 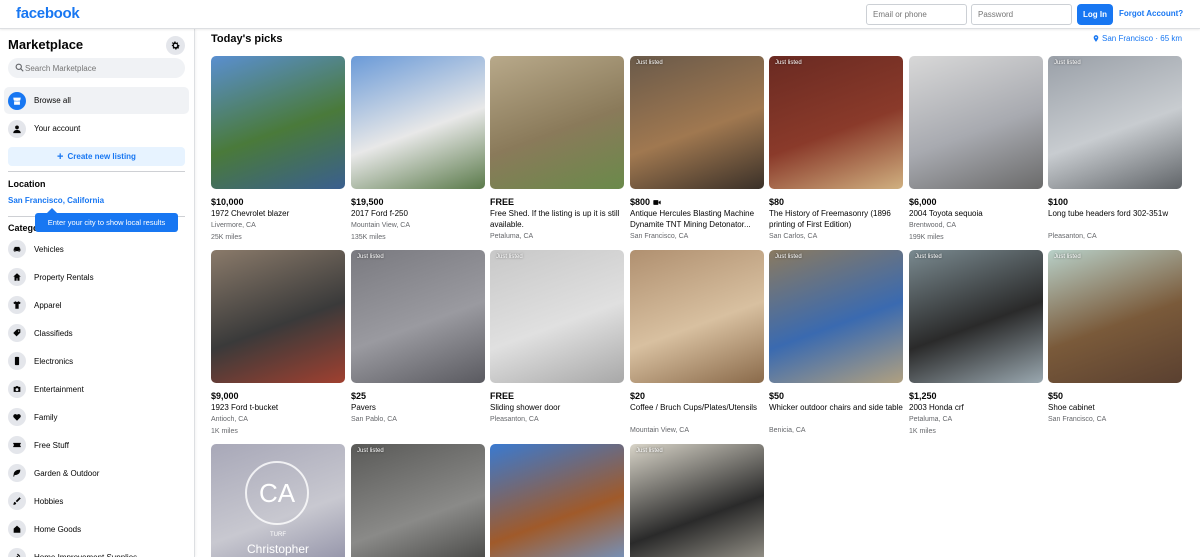 I want to click on tools-icon, so click(x=17, y=552).